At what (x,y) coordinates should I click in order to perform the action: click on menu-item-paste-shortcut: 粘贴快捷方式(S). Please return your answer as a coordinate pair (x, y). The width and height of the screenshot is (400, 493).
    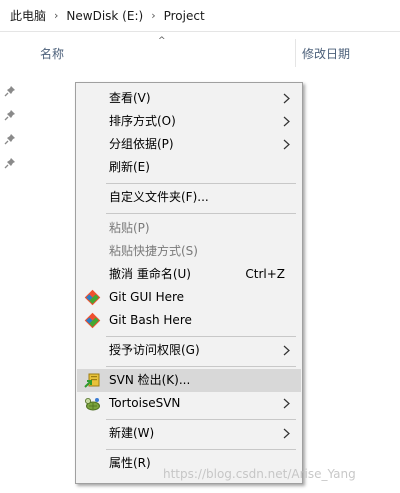
    Looking at the image, I should click on (189, 251).